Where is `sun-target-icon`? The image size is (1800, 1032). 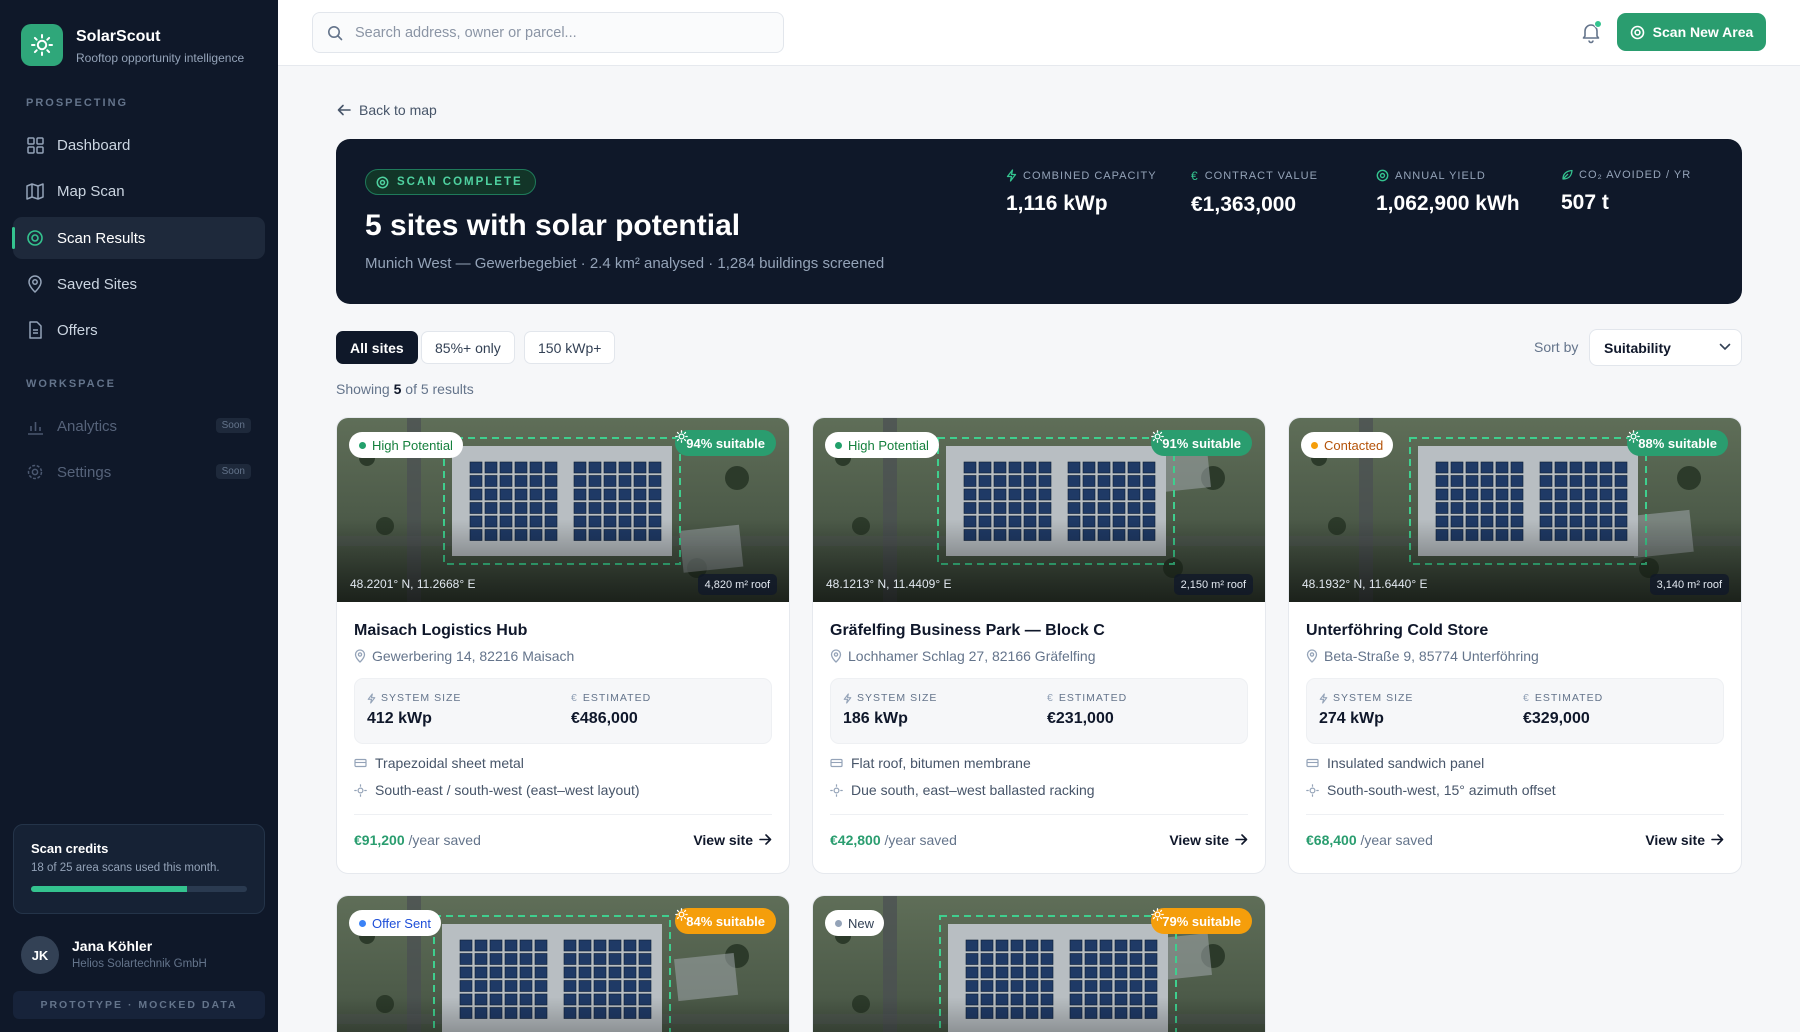 sun-target-icon is located at coordinates (1382, 175).